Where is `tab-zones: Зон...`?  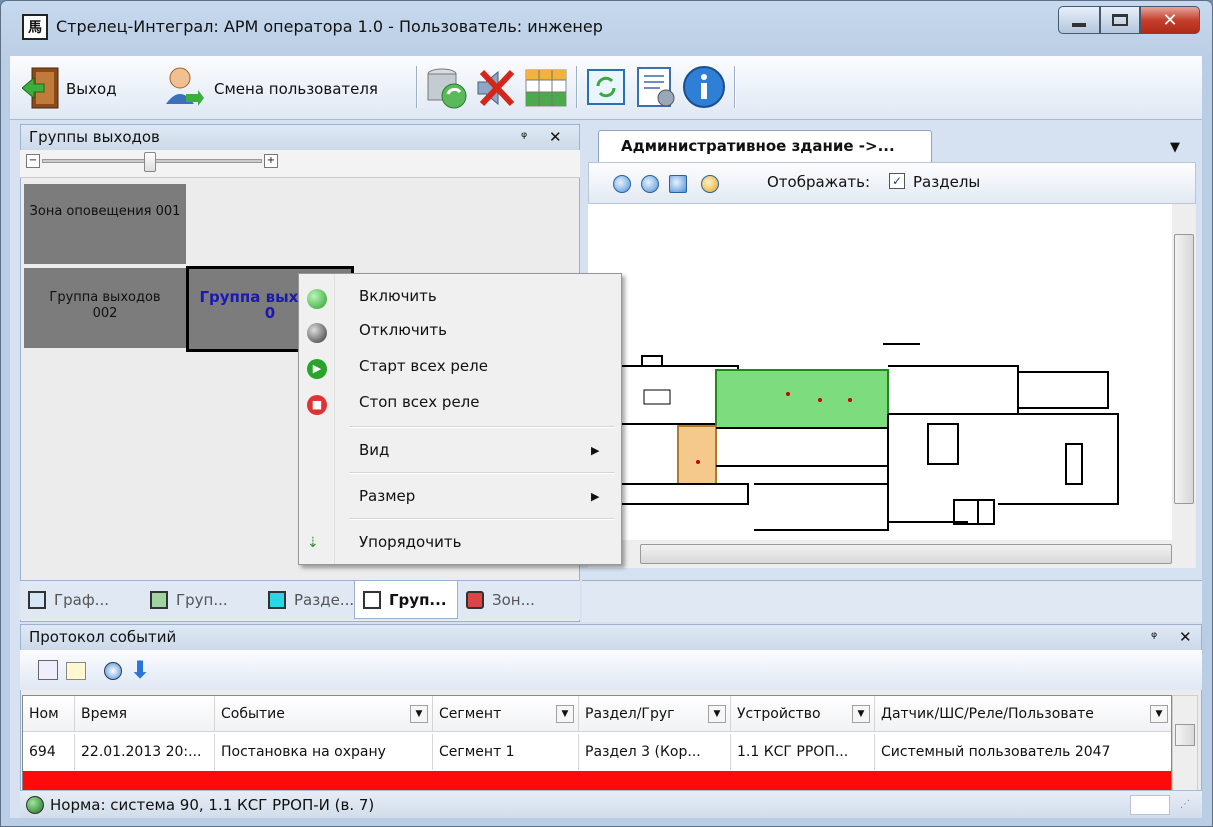 tab-zones: Зон... is located at coordinates (513, 600).